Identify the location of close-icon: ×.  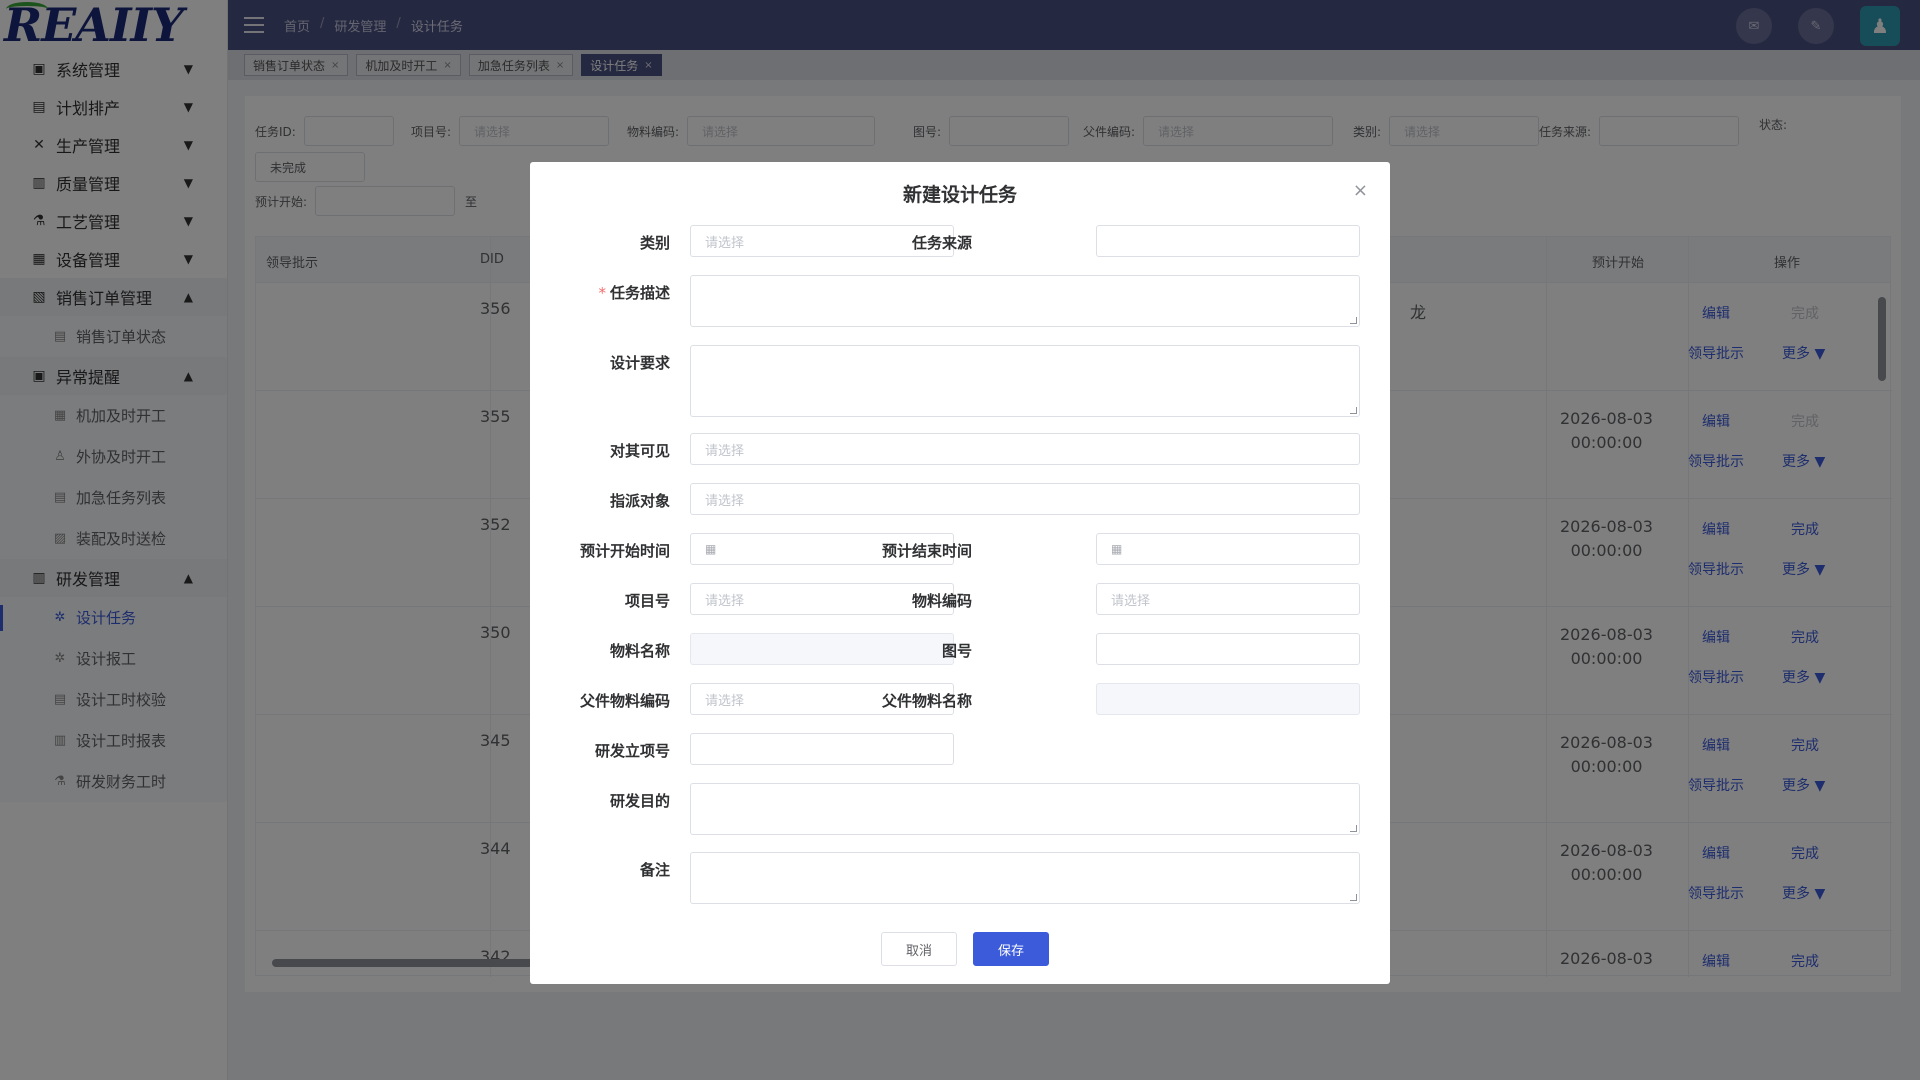
(1360, 190).